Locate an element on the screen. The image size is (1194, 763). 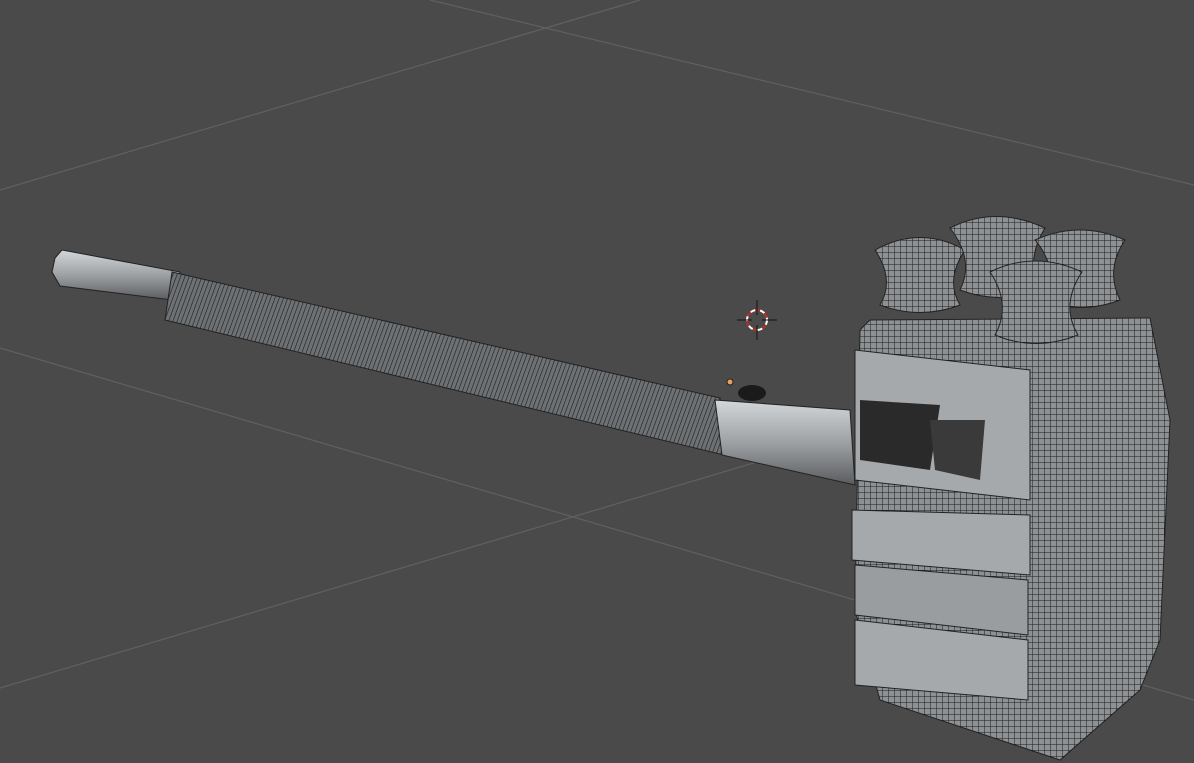
handle-knob is located at coordinates (752, 393).